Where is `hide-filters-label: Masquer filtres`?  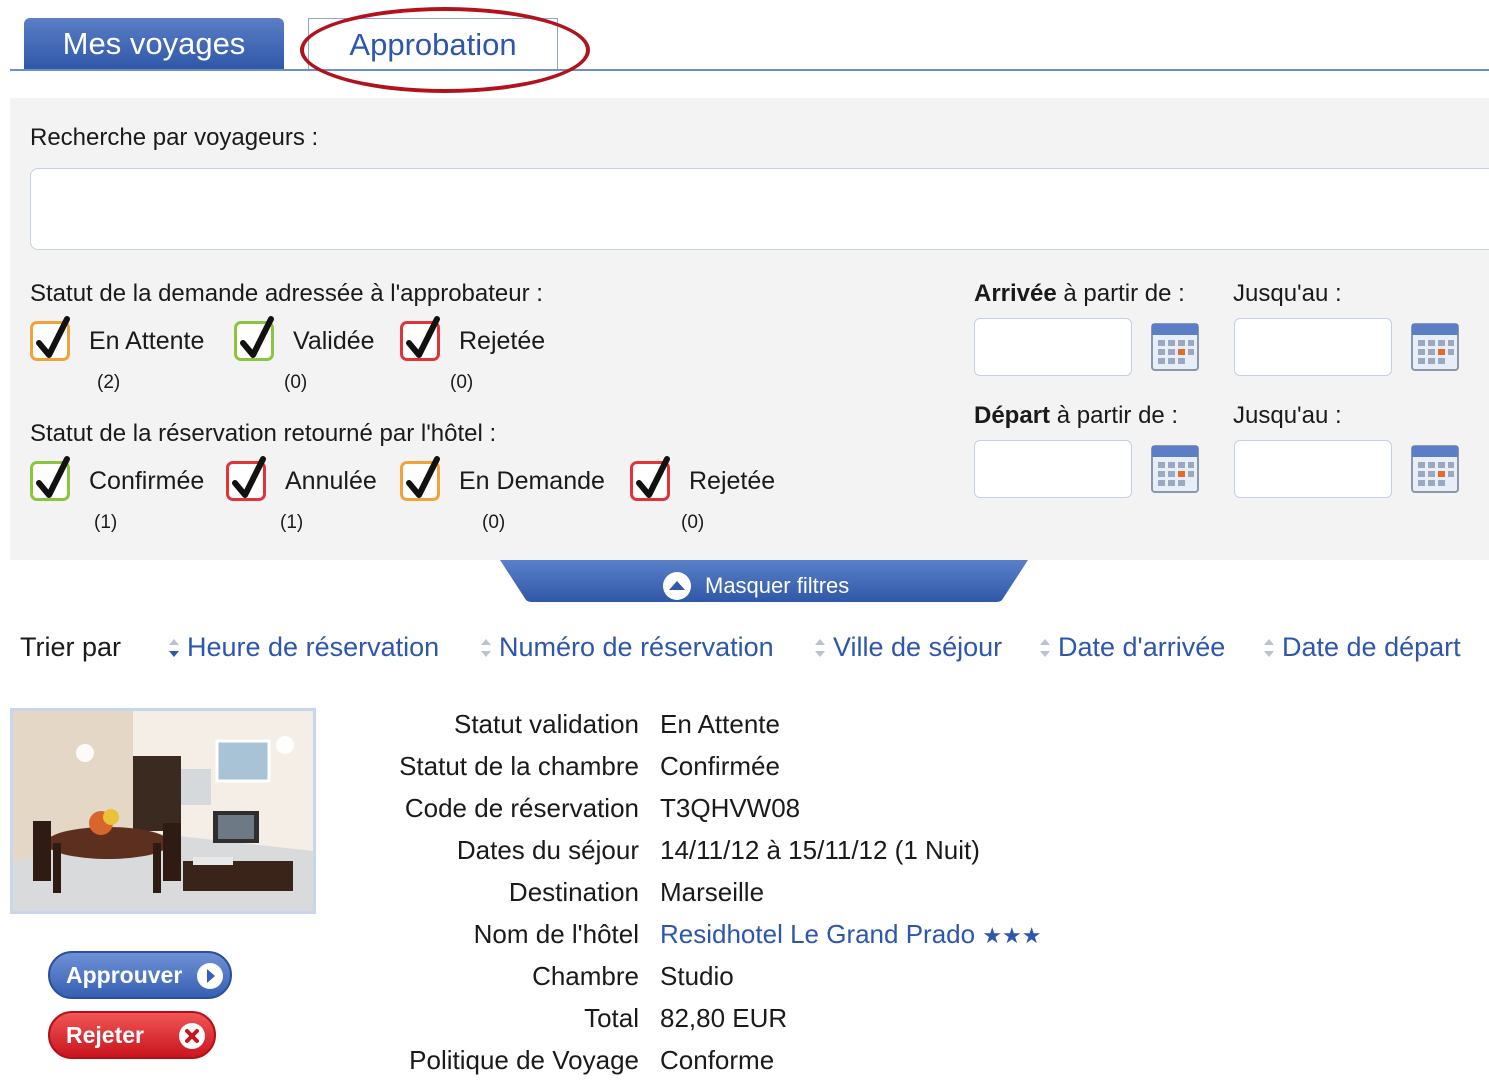 hide-filters-label: Masquer filtres is located at coordinates (777, 586).